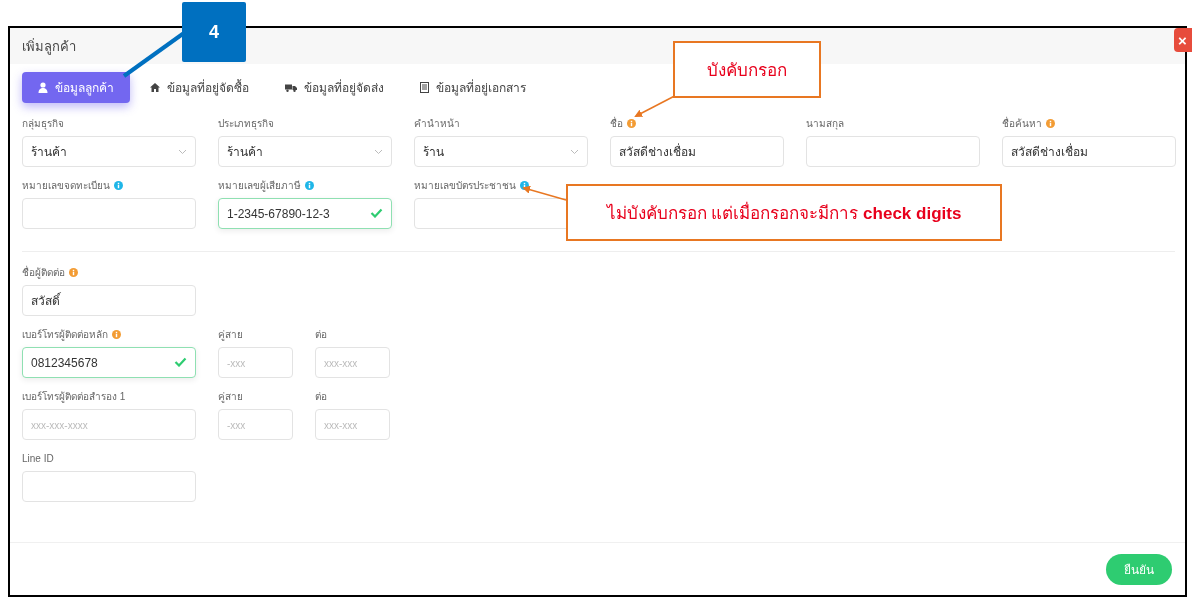 This screenshot has width=1193, height=603. I want to click on field-label: ชื่อค้นหา, so click(1022, 123).